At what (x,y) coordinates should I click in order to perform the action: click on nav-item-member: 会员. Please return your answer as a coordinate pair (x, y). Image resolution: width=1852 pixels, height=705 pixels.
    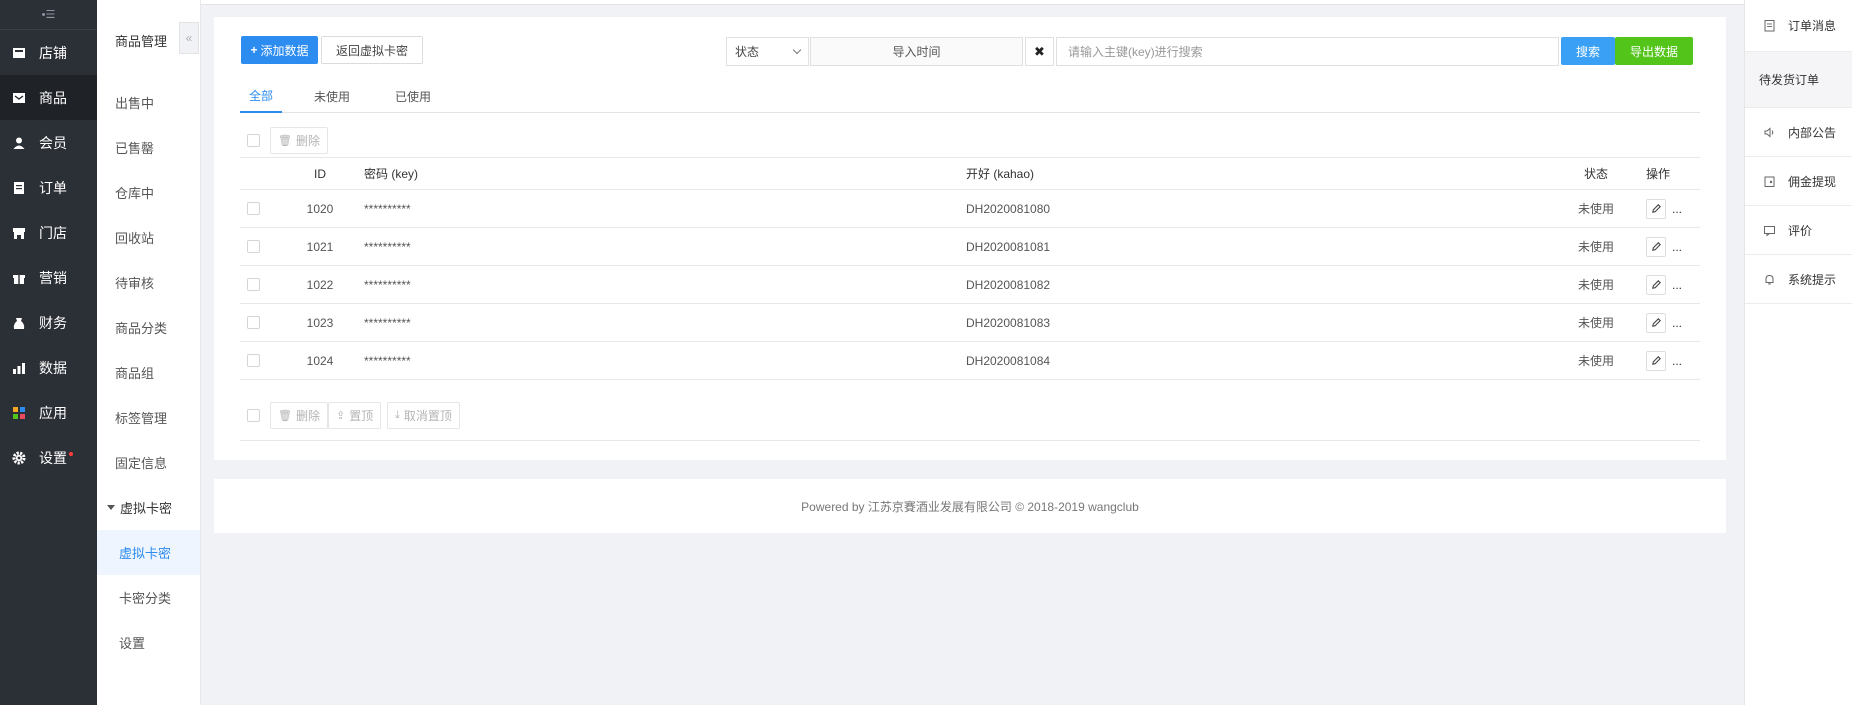
    Looking at the image, I should click on (48, 142).